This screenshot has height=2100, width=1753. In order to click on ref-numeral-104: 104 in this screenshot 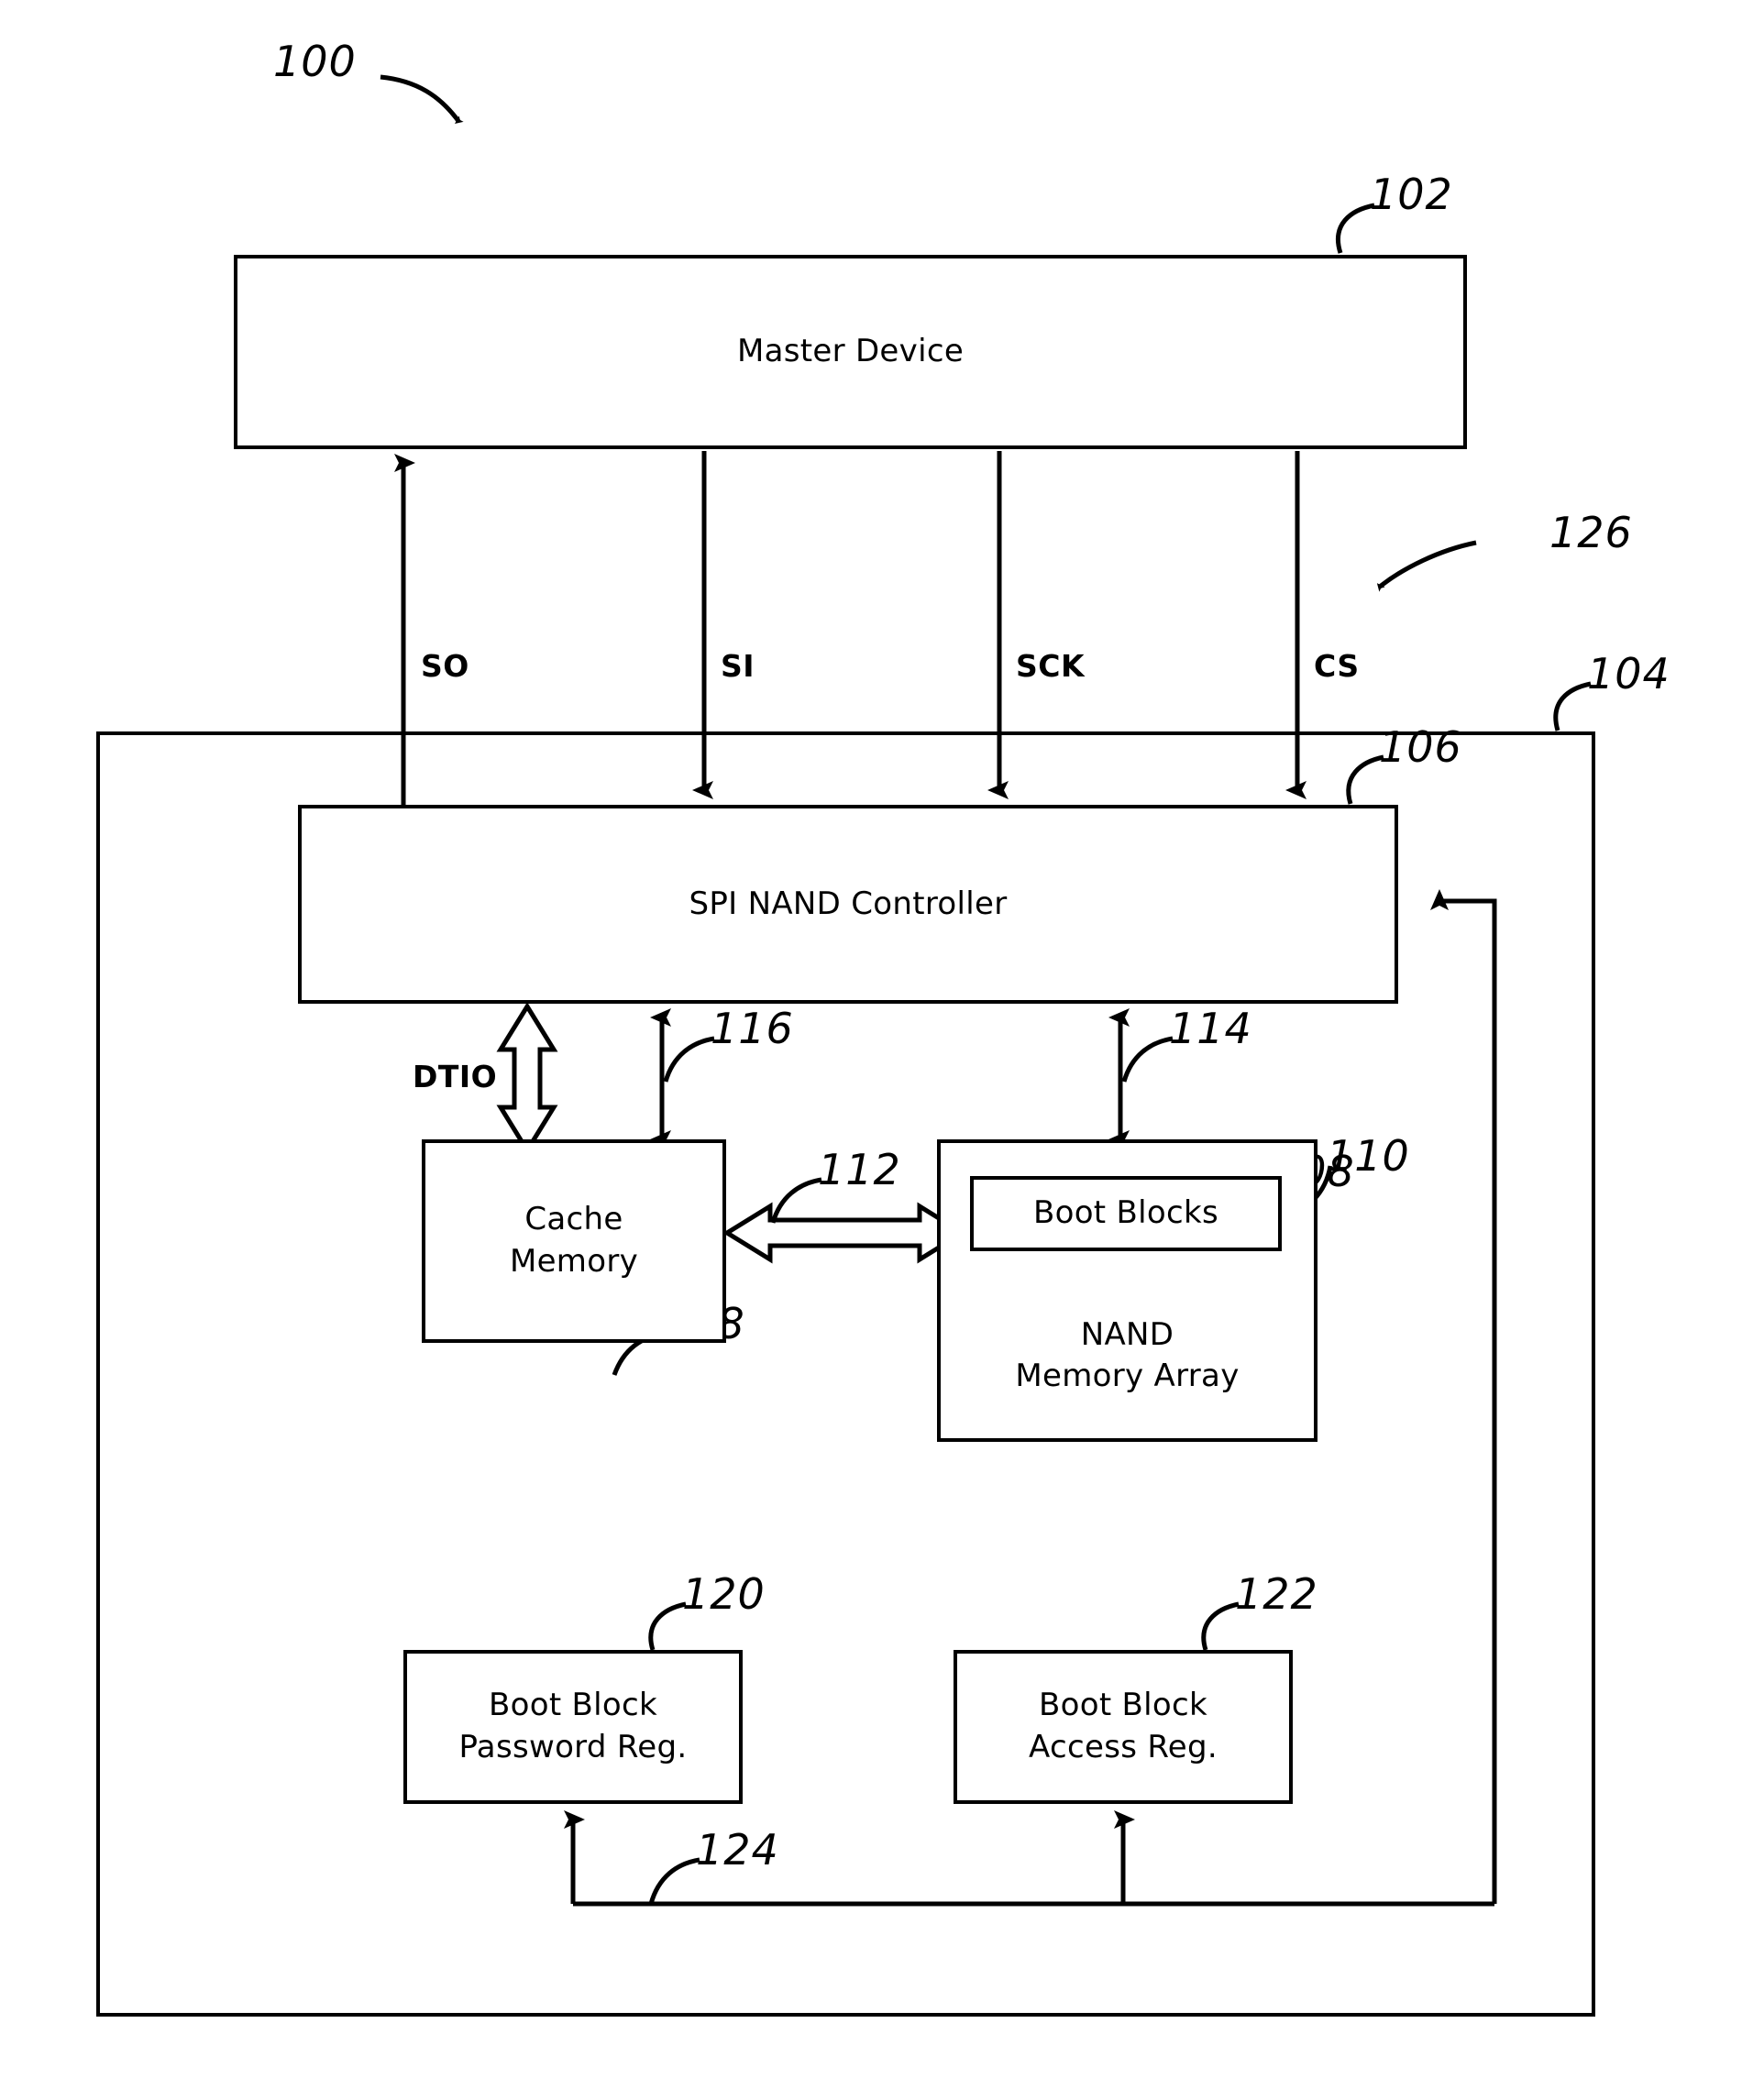, I will do `click(1628, 673)`.